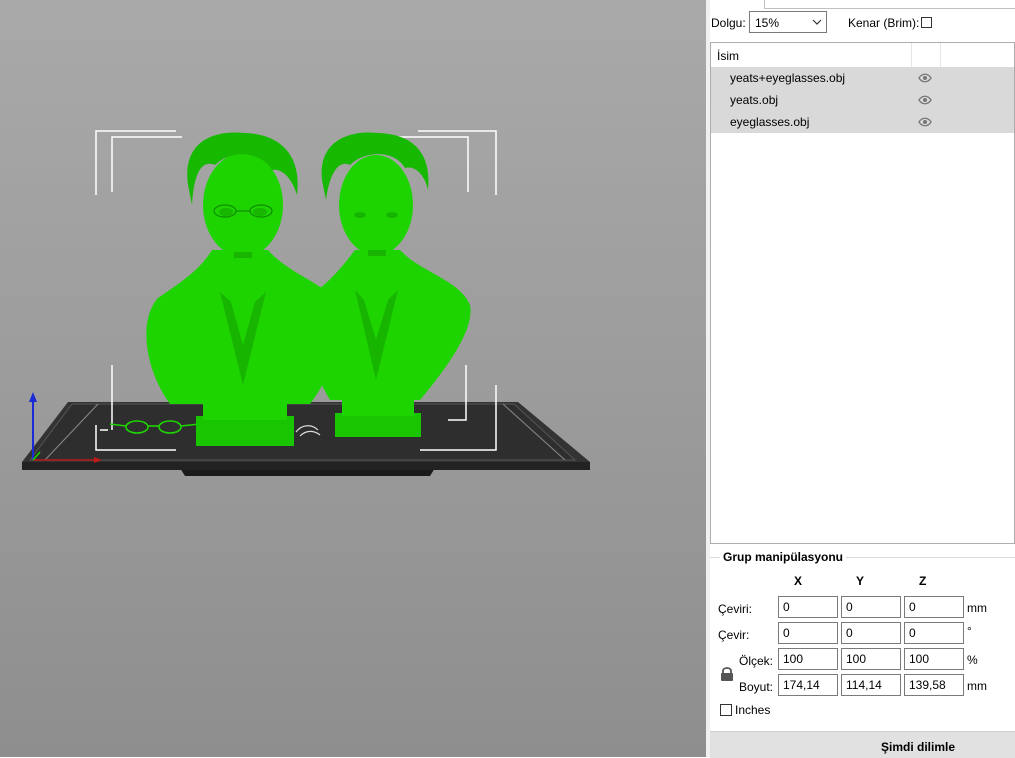 The image size is (1015, 758). I want to click on scale-label: Ölçek:, so click(756, 661).